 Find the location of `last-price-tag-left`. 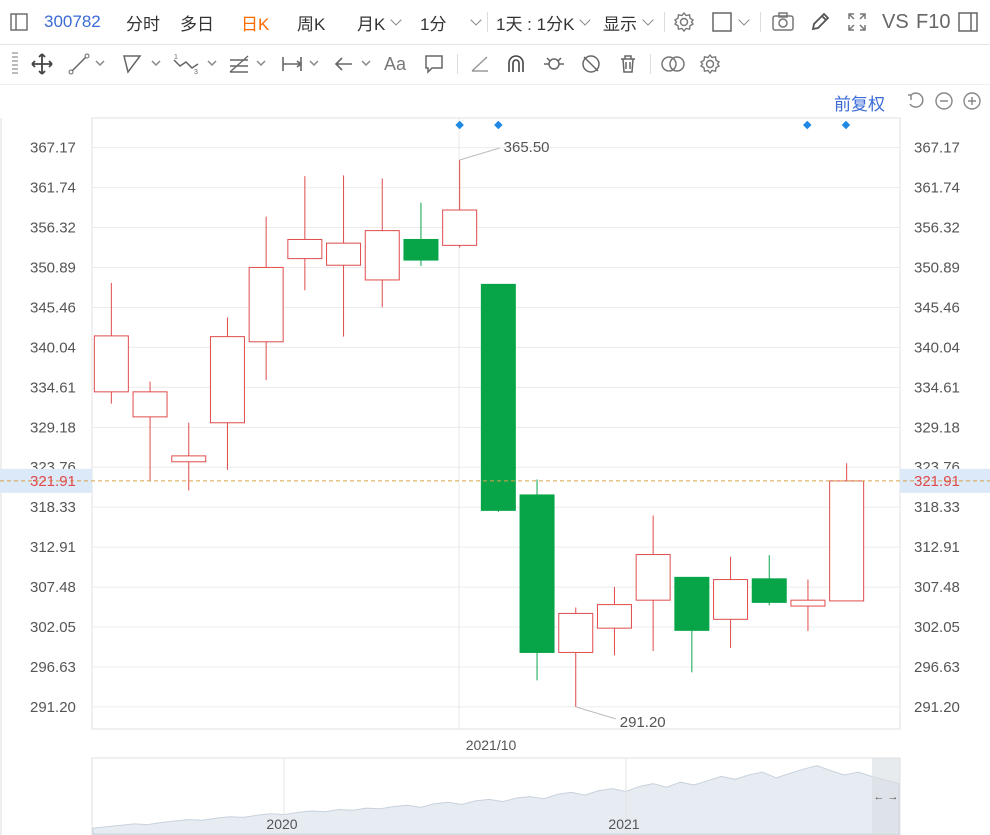

last-price-tag-left is located at coordinates (46, 480).